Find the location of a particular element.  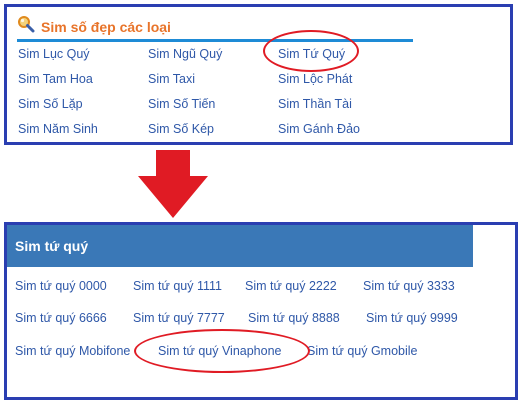

link-sim-tu-quy-vinaphone: Sim tứ quý Vinaphone is located at coordinates (220, 351).